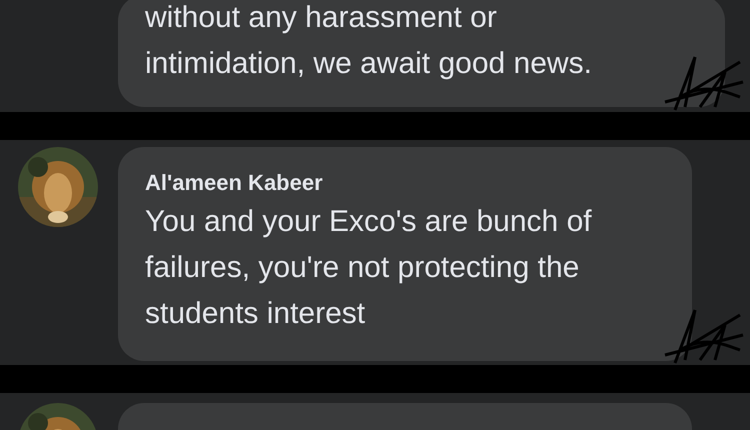 This screenshot has width=750, height=430. I want to click on comment-text: without any harassment or intimidation, we await good news., so click(369, 41).